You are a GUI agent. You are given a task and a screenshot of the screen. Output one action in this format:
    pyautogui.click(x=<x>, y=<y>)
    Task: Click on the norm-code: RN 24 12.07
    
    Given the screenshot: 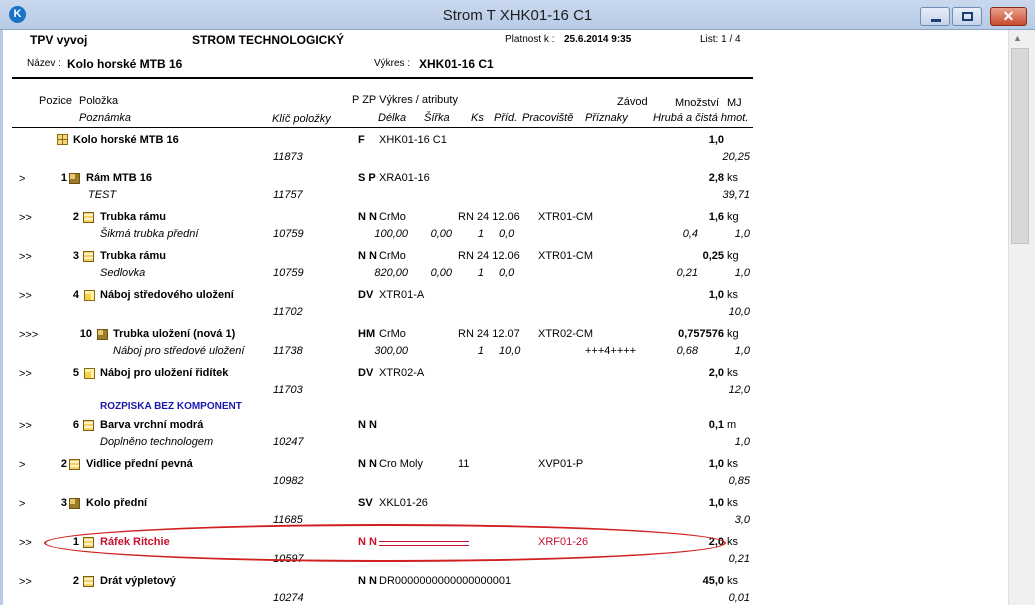 What is the action you would take?
    pyautogui.click(x=489, y=334)
    